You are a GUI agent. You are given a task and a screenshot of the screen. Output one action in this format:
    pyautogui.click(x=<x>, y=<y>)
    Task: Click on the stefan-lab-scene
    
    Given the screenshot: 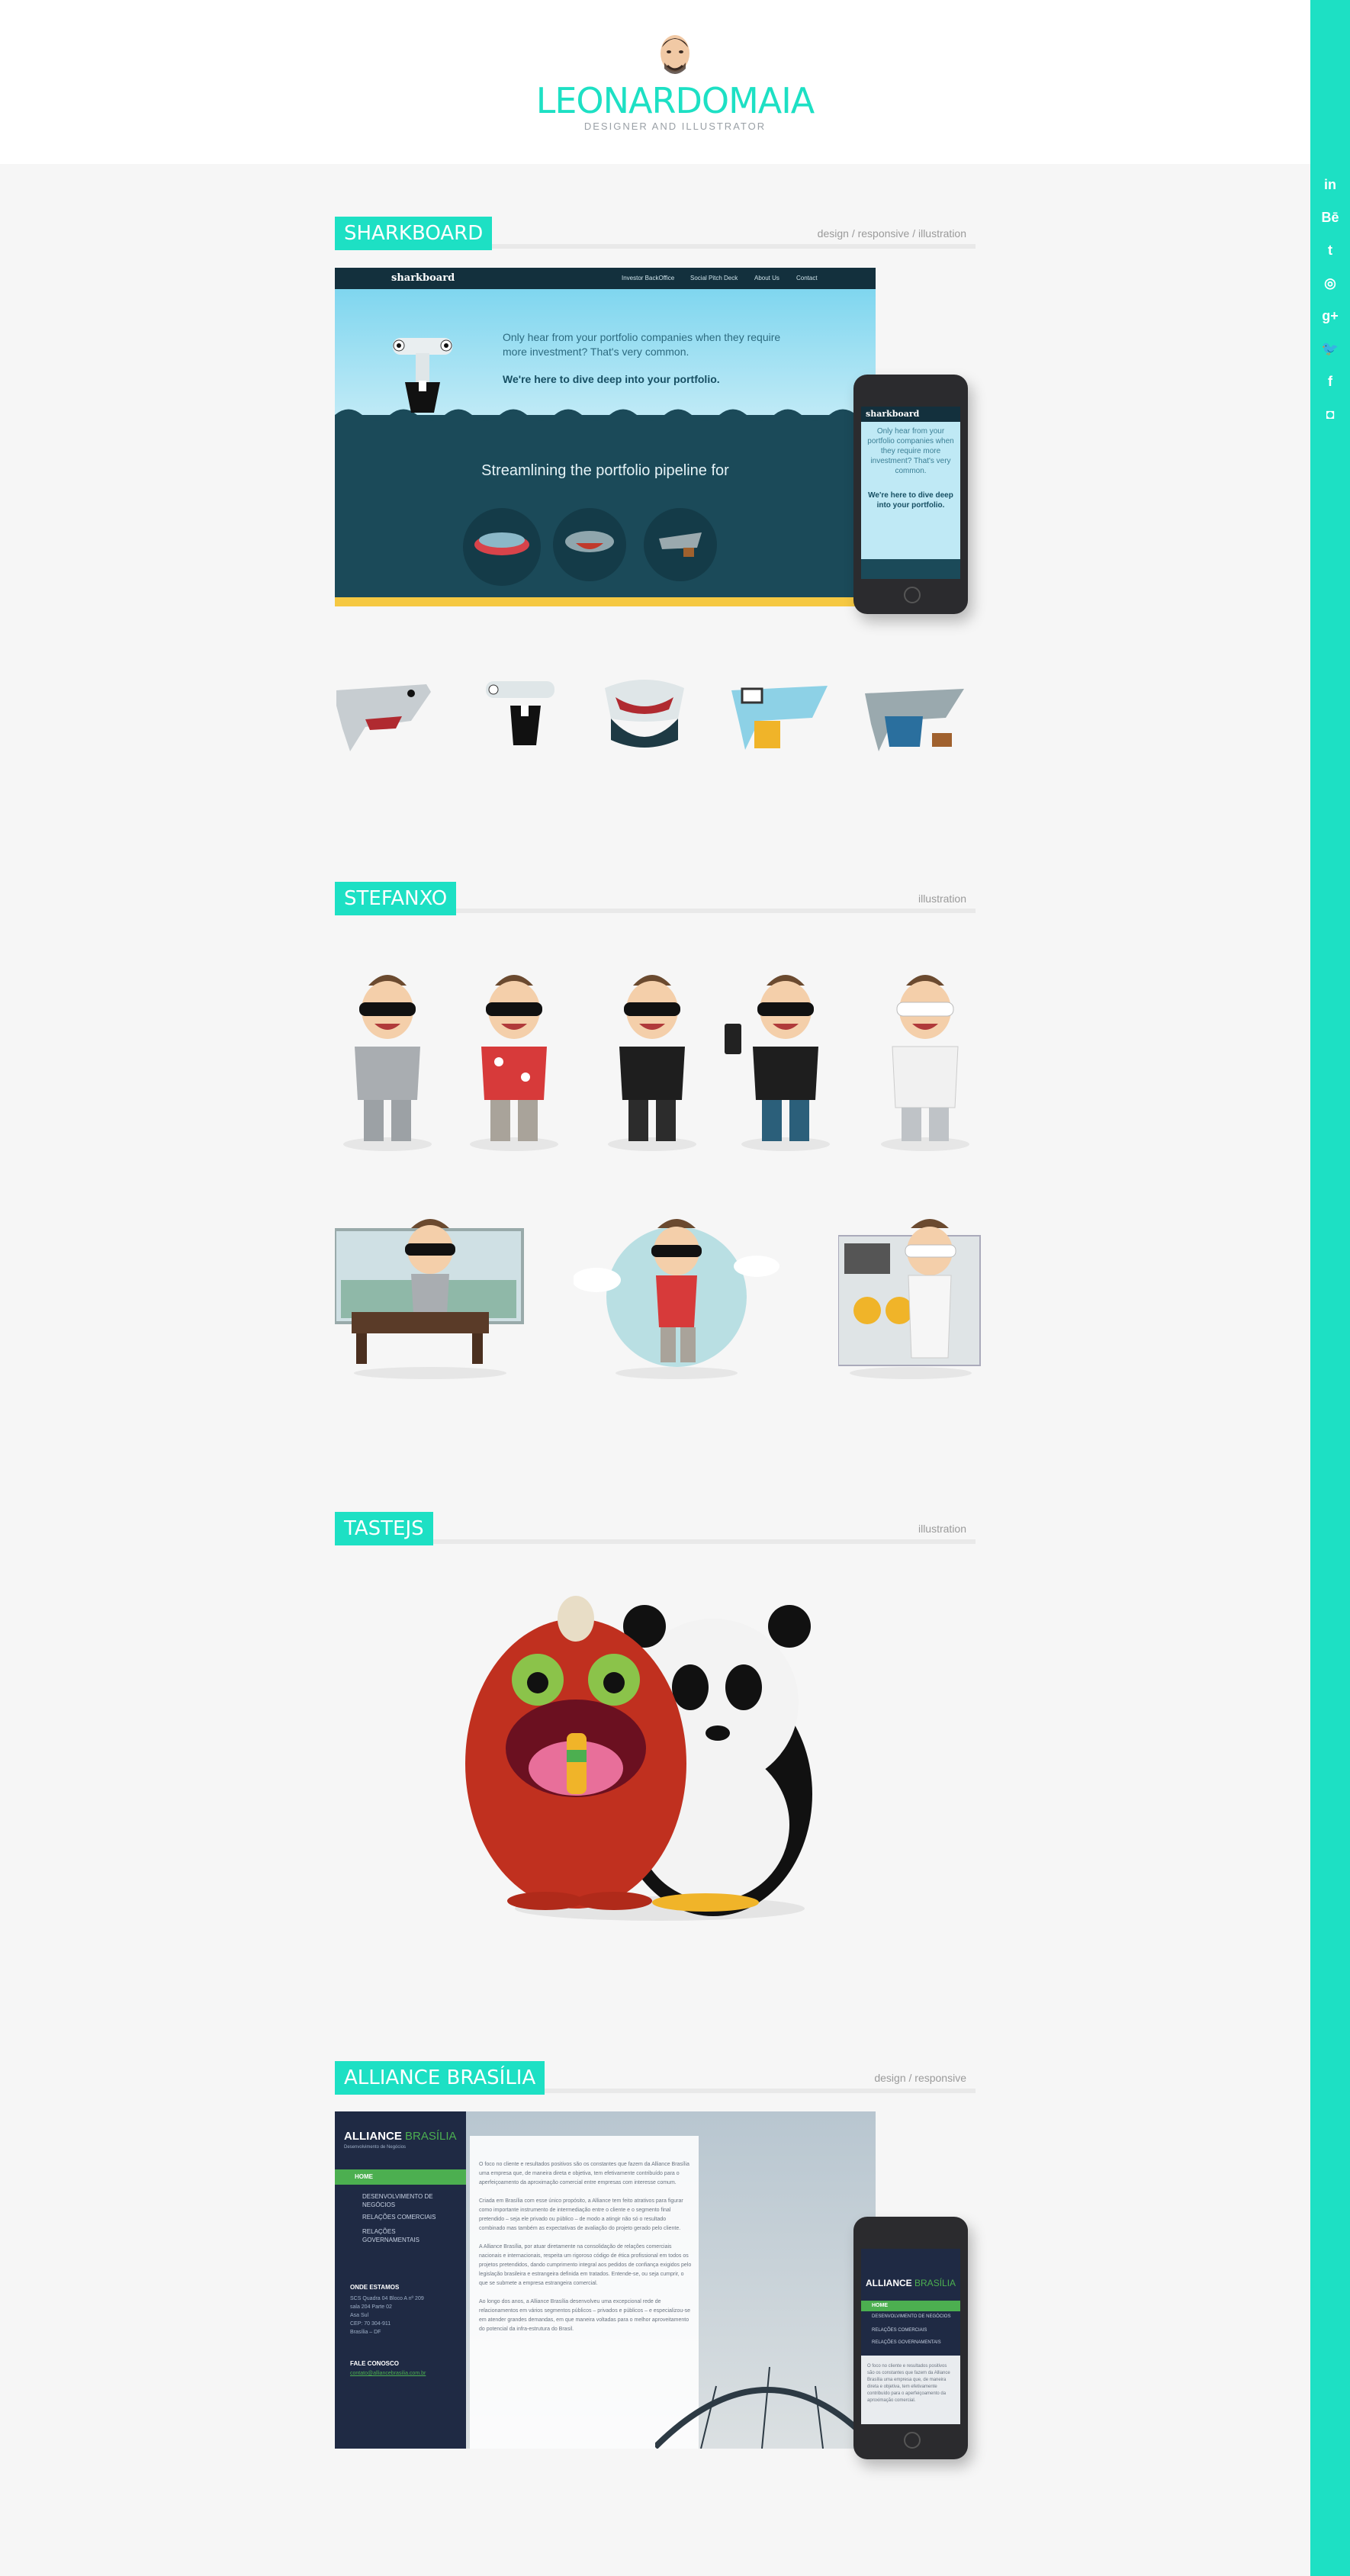 What is the action you would take?
    pyautogui.click(x=909, y=1299)
    